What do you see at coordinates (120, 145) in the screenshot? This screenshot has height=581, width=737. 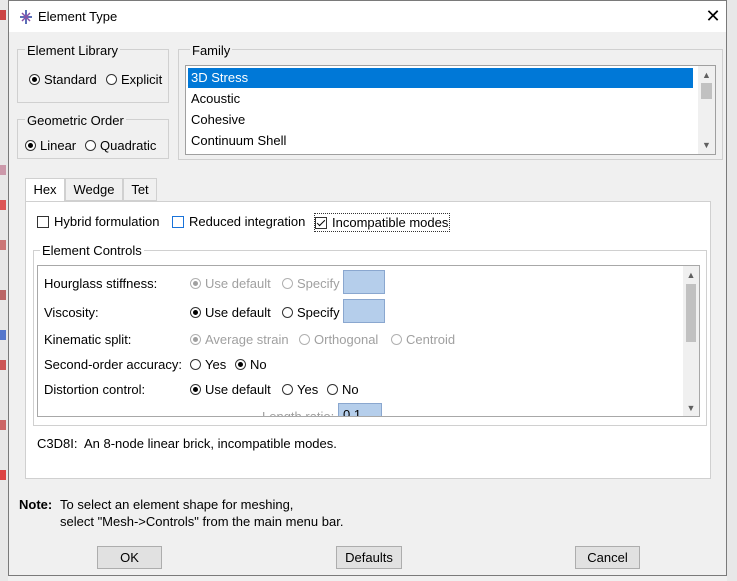 I see `radio-quadratic: Quadratic` at bounding box center [120, 145].